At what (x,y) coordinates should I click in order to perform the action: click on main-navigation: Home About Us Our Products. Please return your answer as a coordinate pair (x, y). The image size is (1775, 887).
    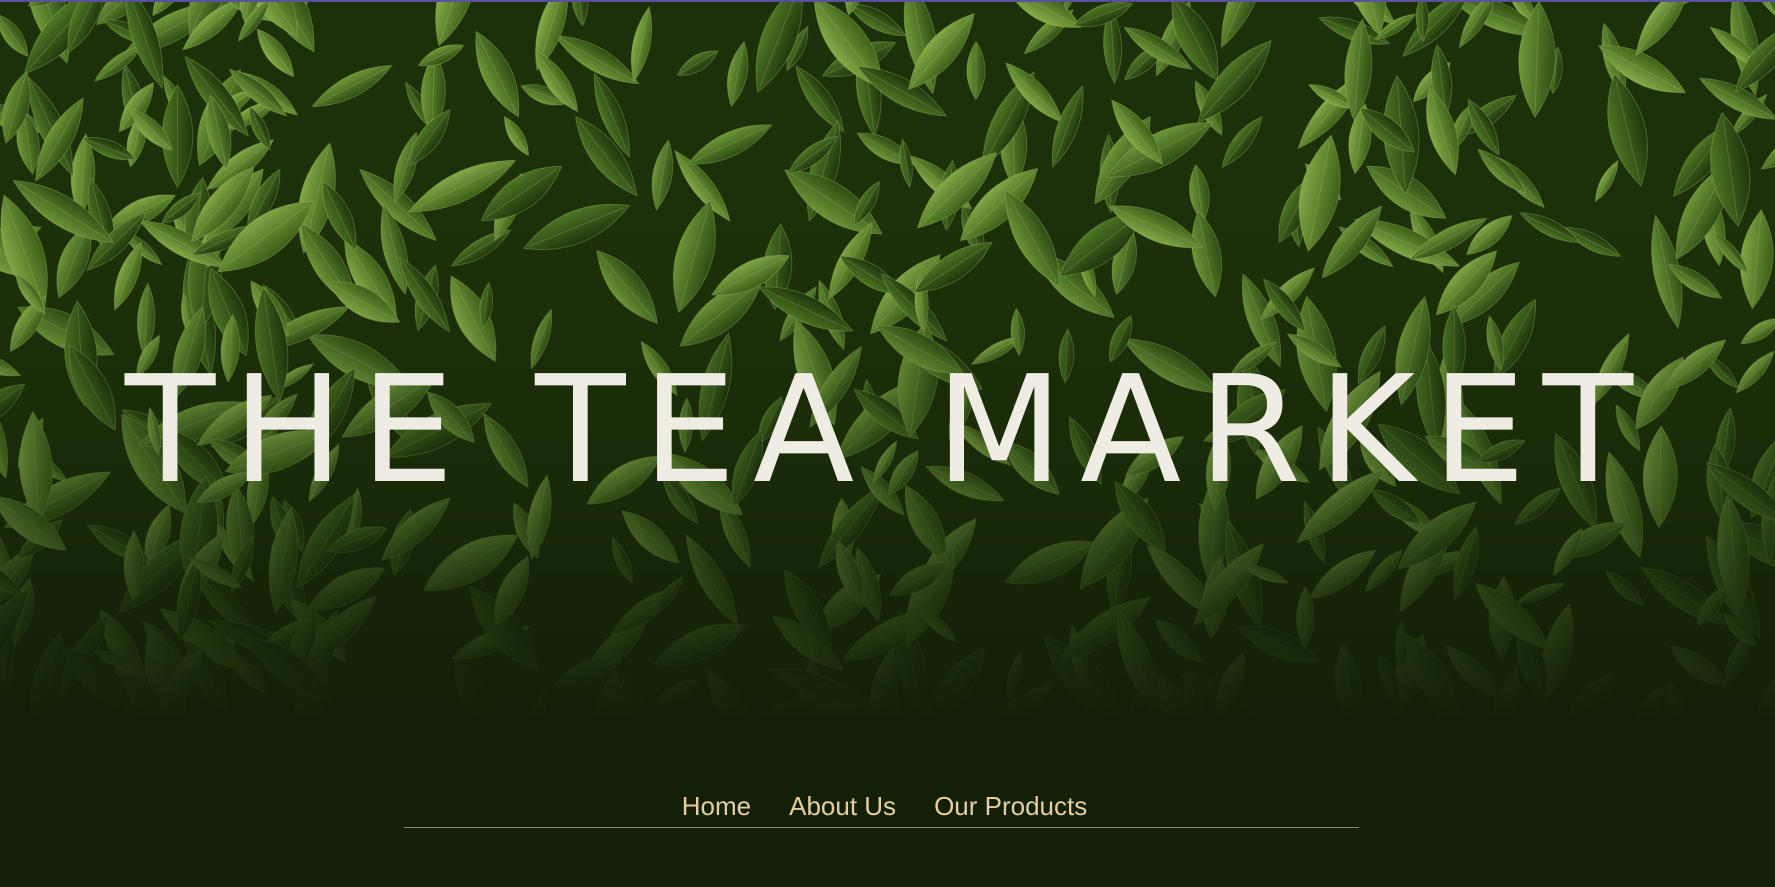
    Looking at the image, I should click on (881, 807).